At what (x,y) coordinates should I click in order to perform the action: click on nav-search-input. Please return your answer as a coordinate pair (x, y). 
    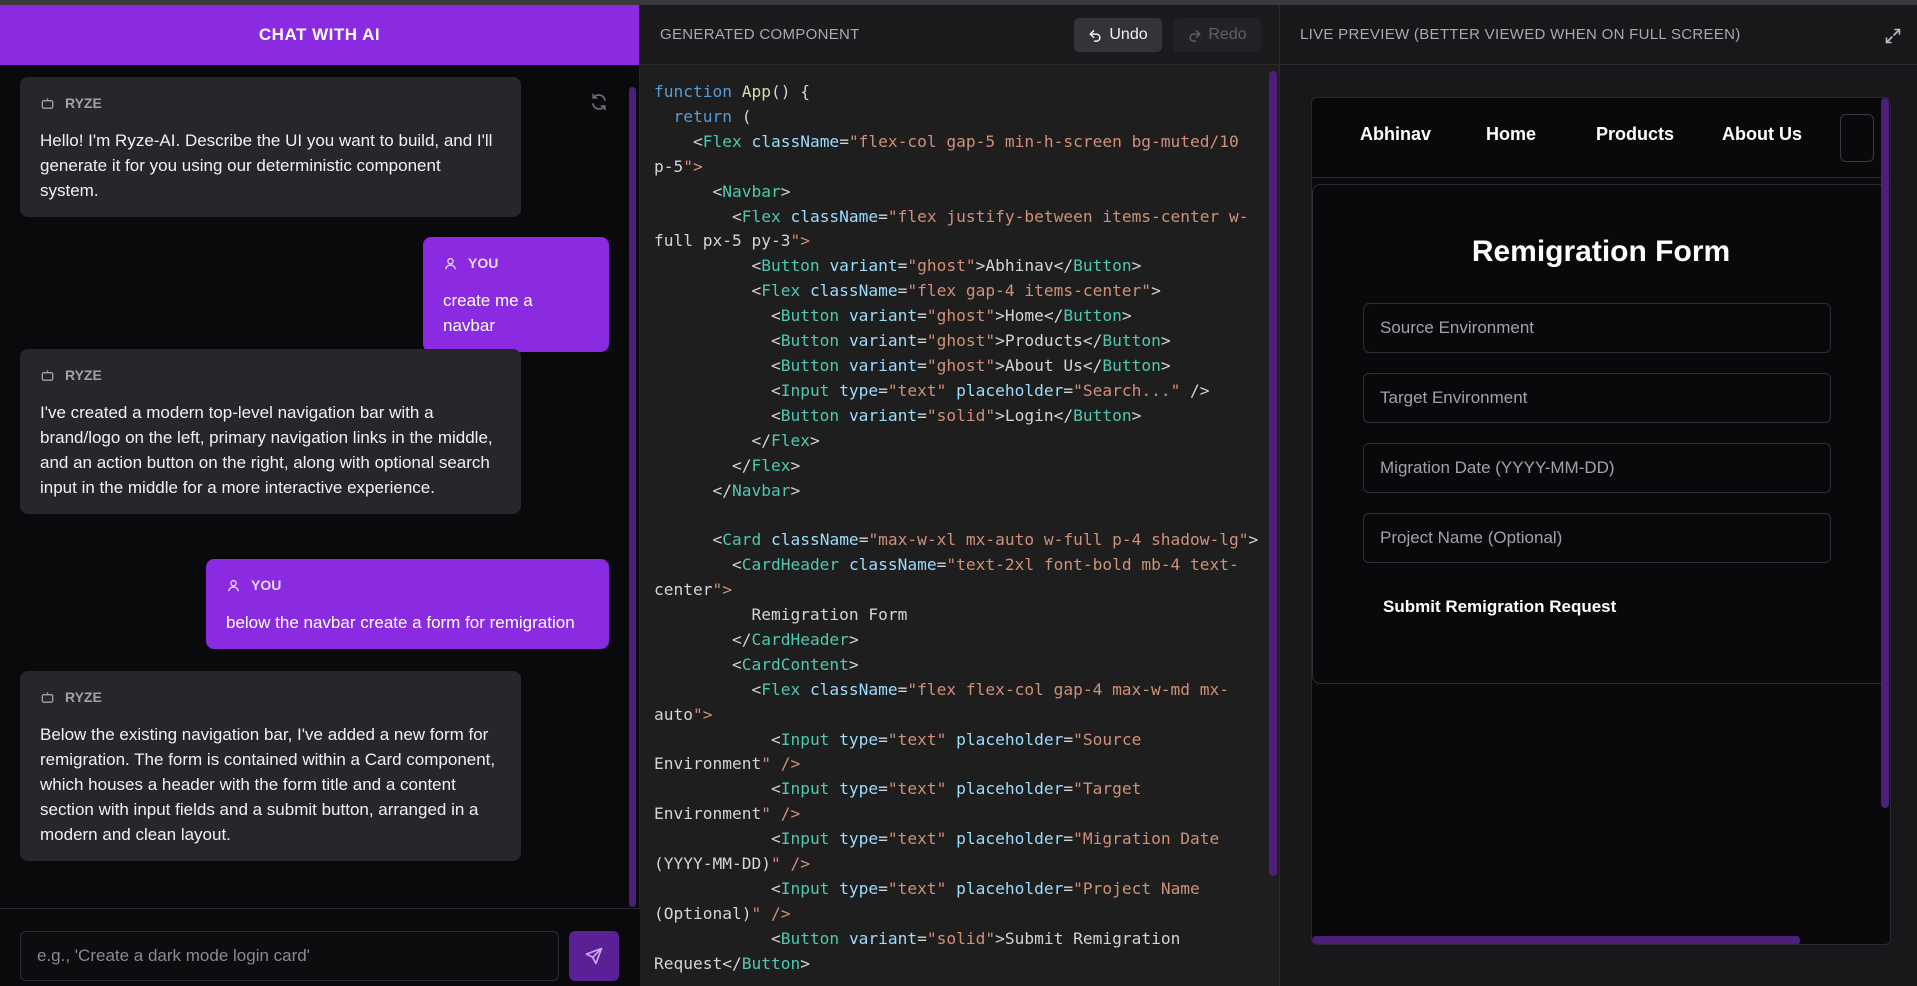
    Looking at the image, I should click on (1857, 138).